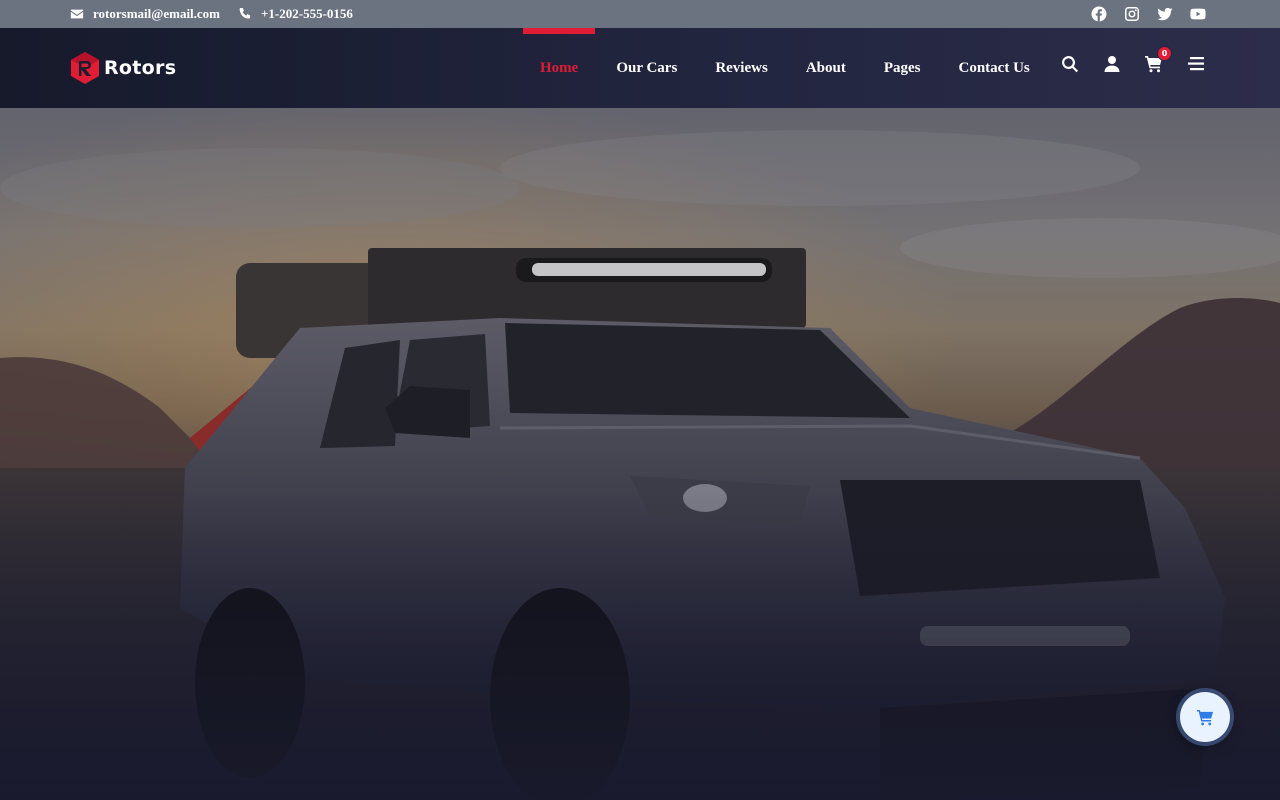 The image size is (1280, 800). What do you see at coordinates (307, 13) in the screenshot?
I see `phone-text: +1-202-555-0156` at bounding box center [307, 13].